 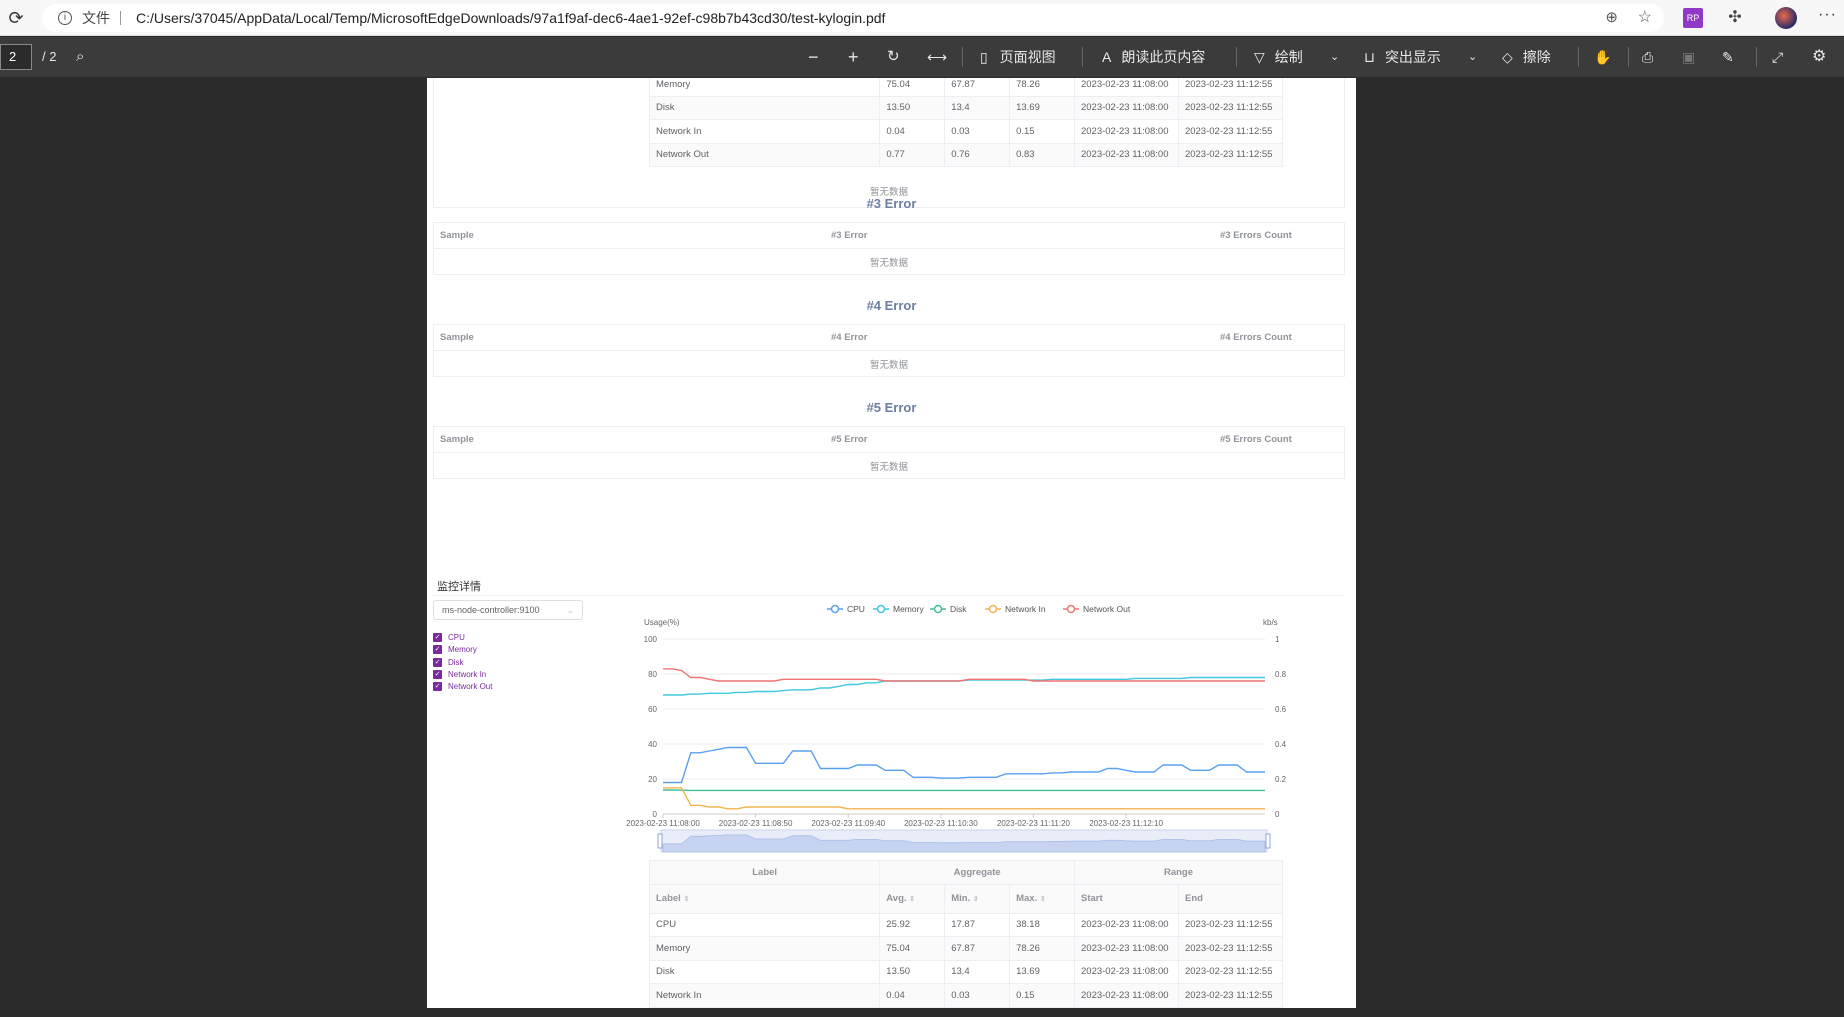 What do you see at coordinates (912, 924) in the screenshot?
I see `cell-avg: 25.92` at bounding box center [912, 924].